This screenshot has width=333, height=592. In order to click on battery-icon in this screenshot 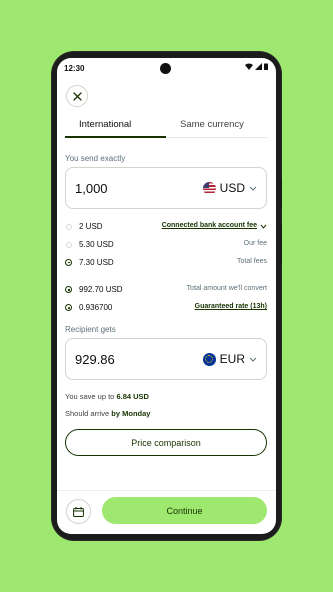, I will do `click(266, 66)`.